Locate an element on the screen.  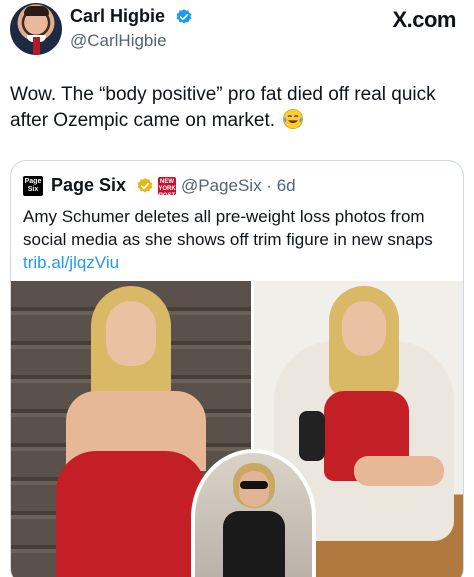
sunglasses-shape is located at coordinates (254, 485).